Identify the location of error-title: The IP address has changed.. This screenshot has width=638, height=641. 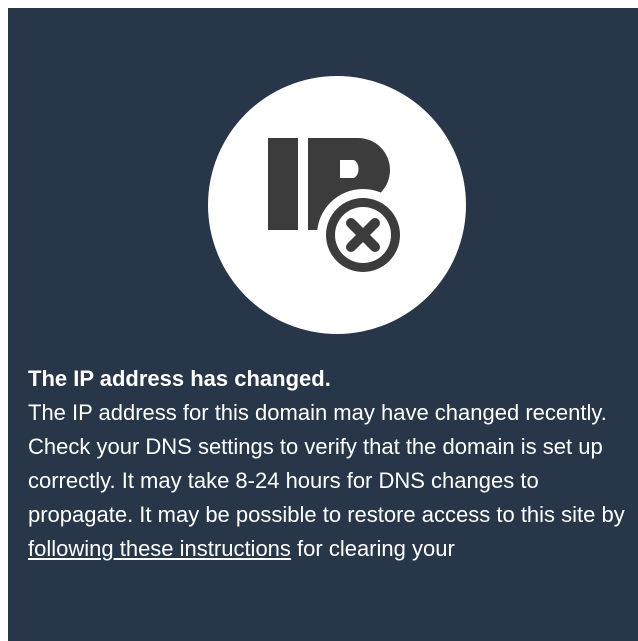
(179, 378).